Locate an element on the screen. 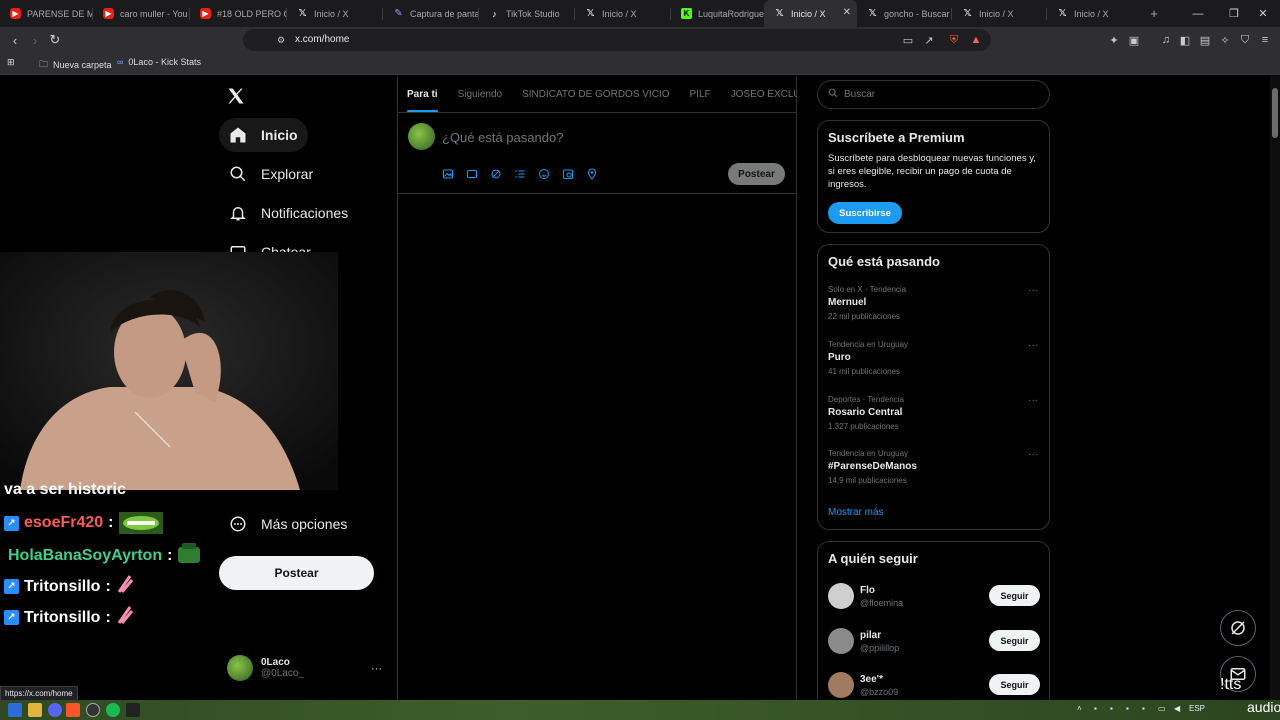 This screenshot has width=1280, height=720. sidebar-toggle-icon: ◧ is located at coordinates (1185, 40).